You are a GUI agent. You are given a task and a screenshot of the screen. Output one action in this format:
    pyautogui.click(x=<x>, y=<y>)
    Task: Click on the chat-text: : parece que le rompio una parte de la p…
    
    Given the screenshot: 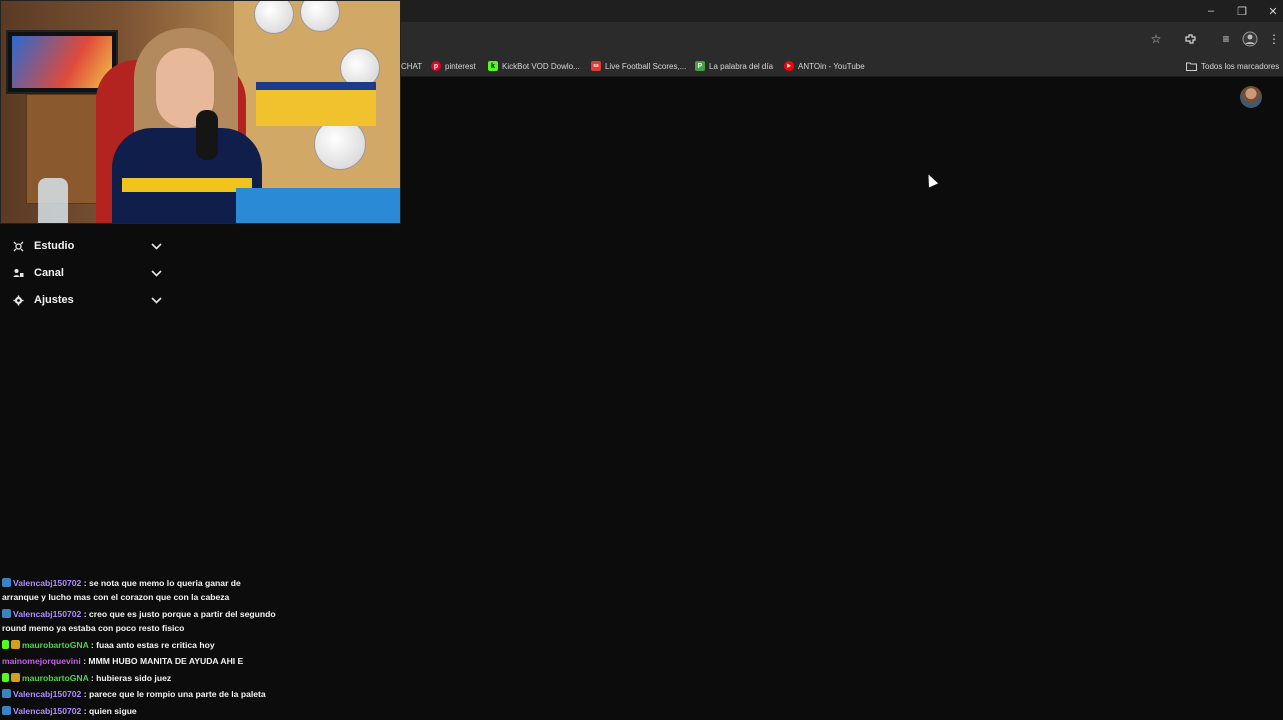 What is the action you would take?
    pyautogui.click(x=174, y=694)
    